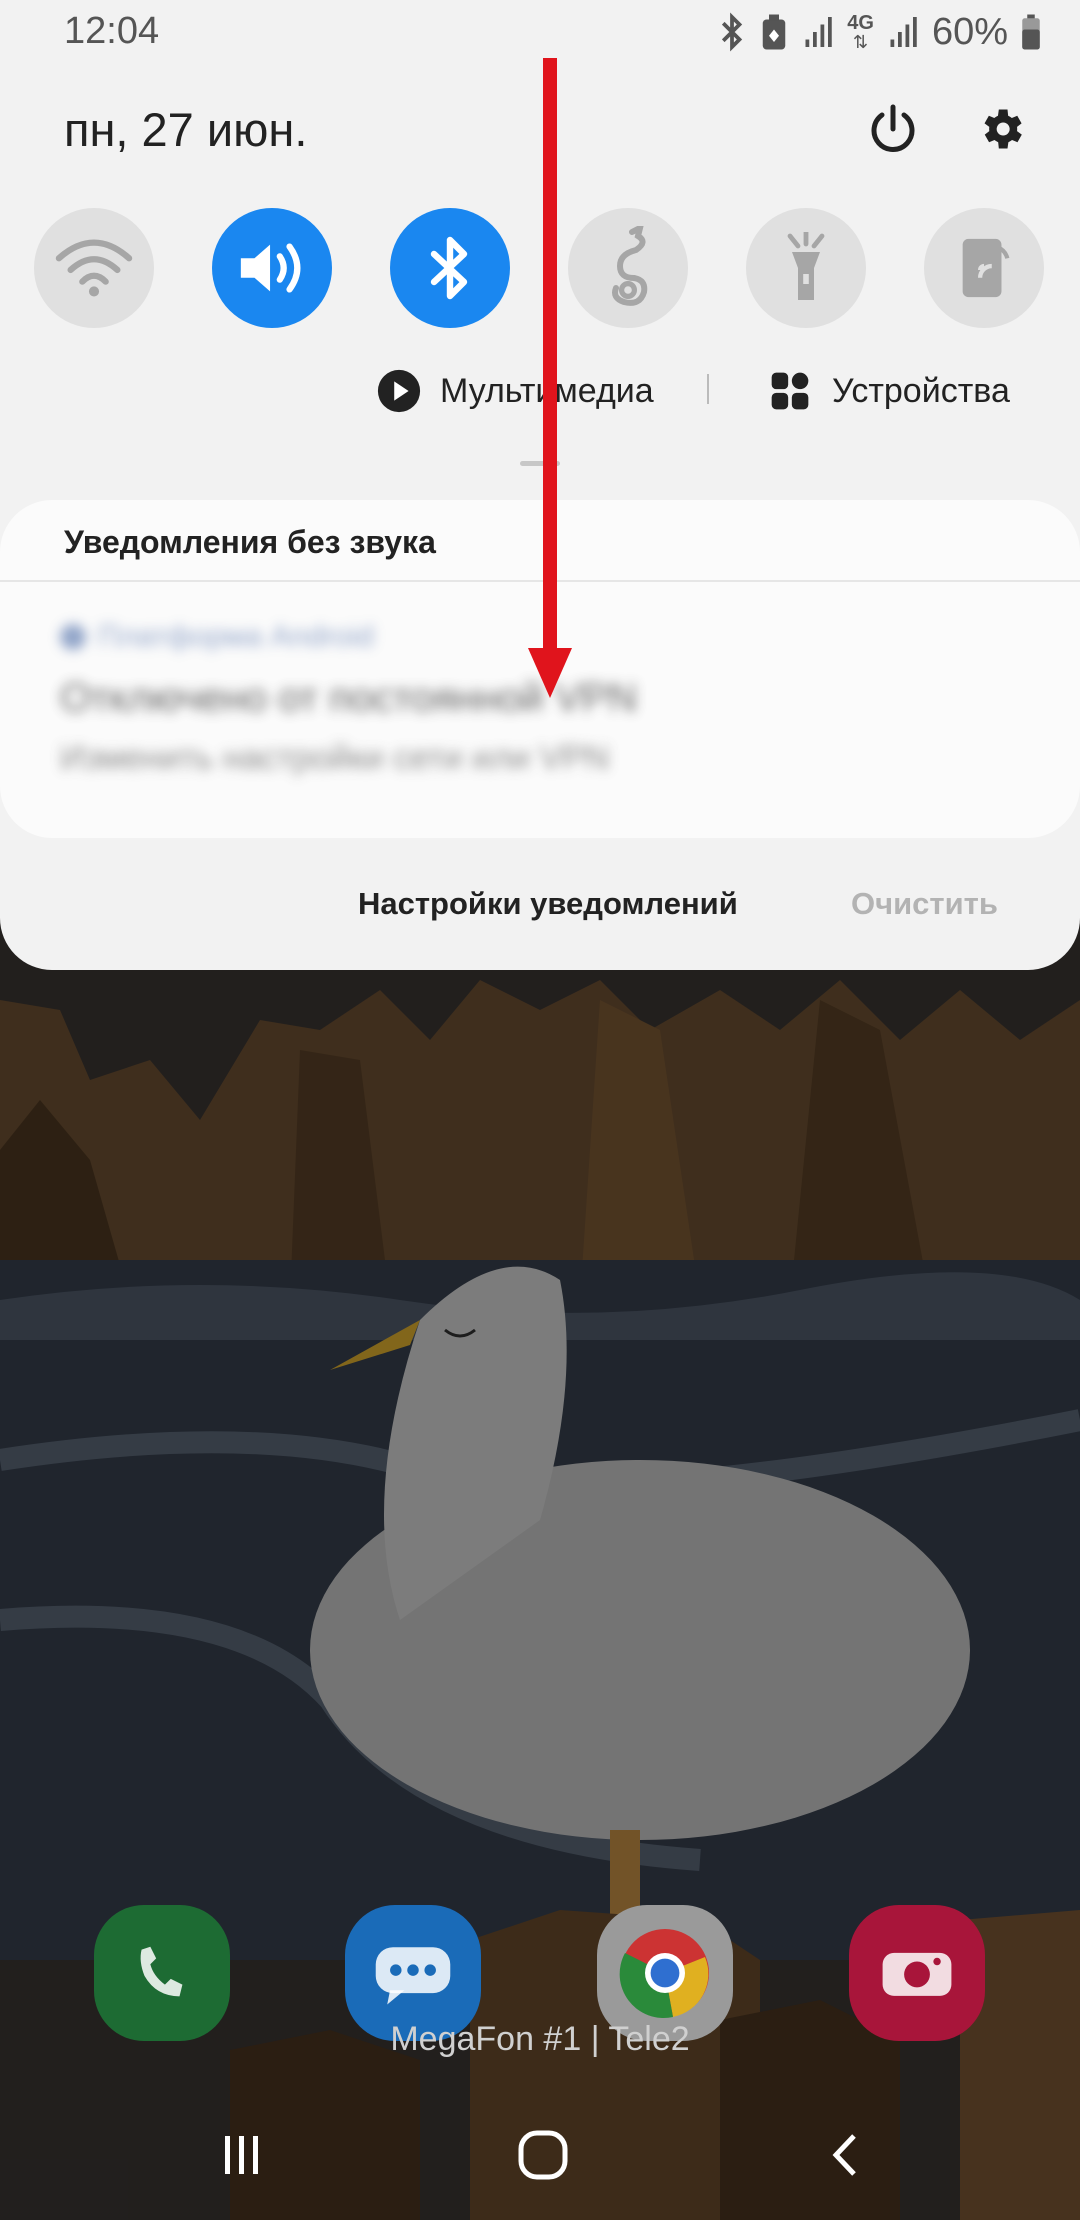 This screenshot has width=1080, height=2220. I want to click on settings-button, so click(1001, 129).